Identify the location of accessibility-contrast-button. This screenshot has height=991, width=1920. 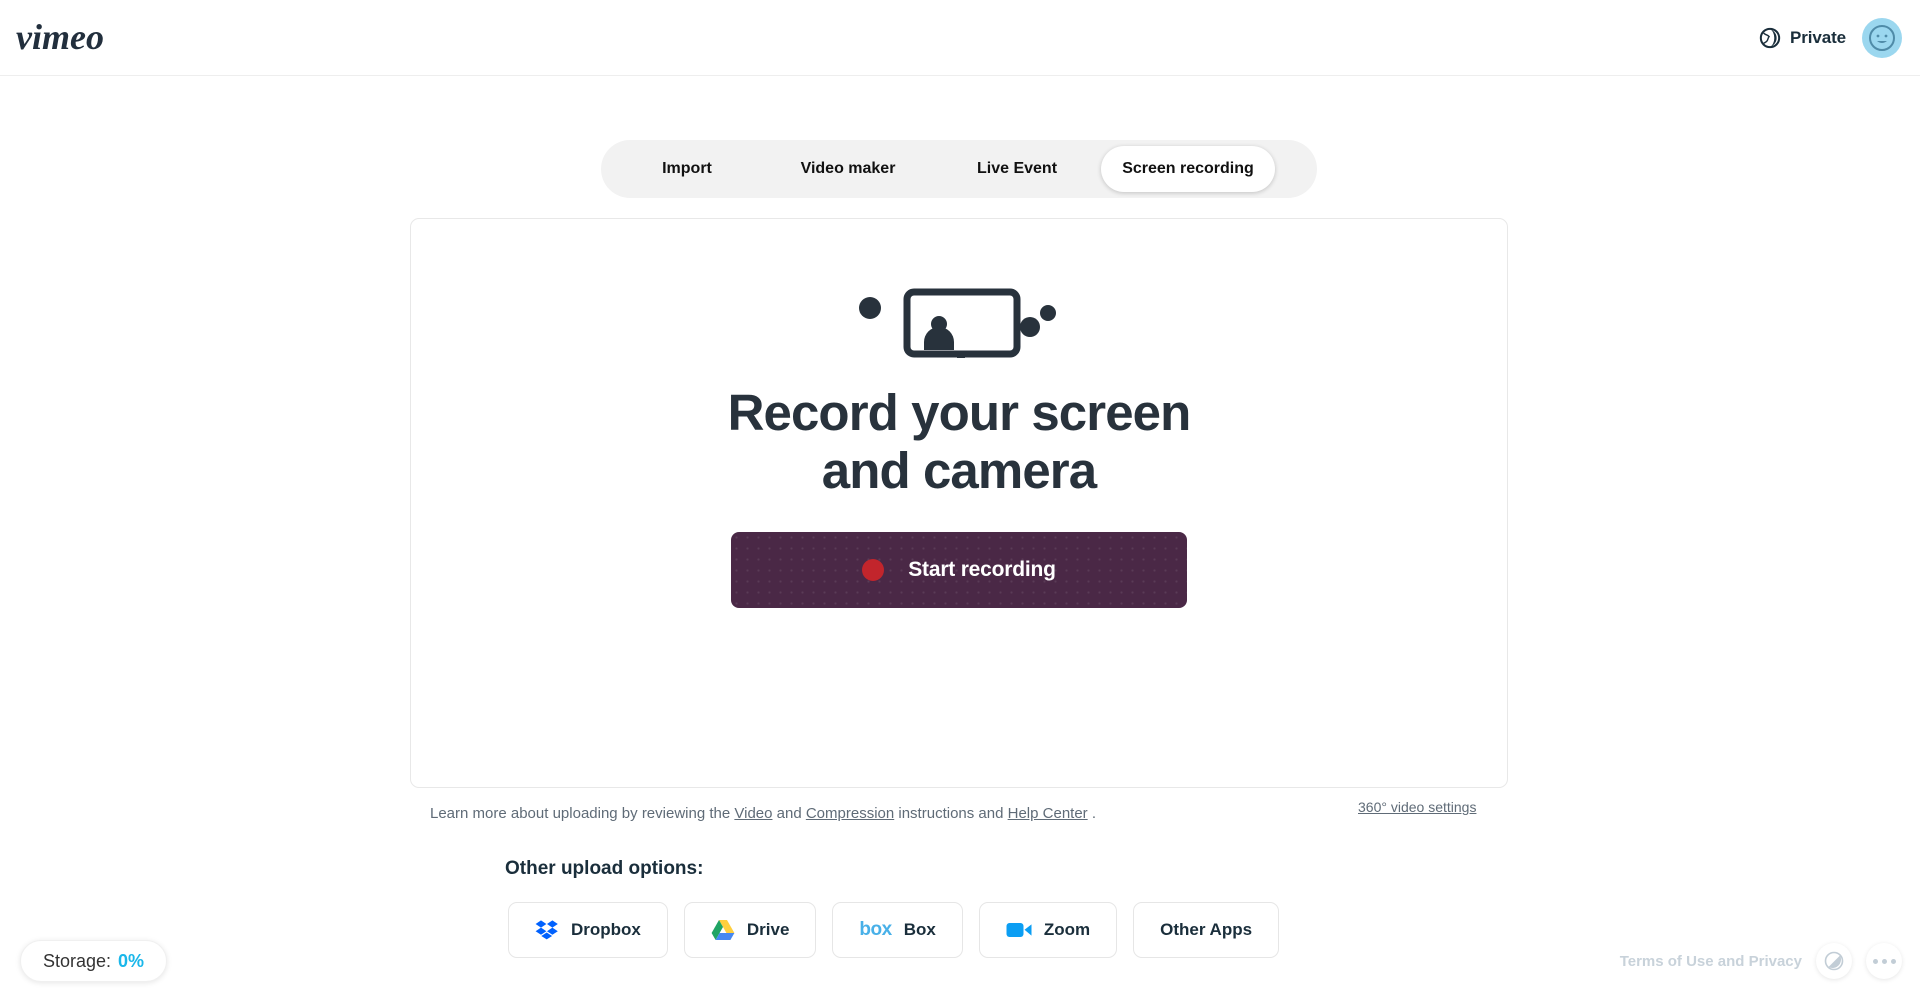
(1834, 961).